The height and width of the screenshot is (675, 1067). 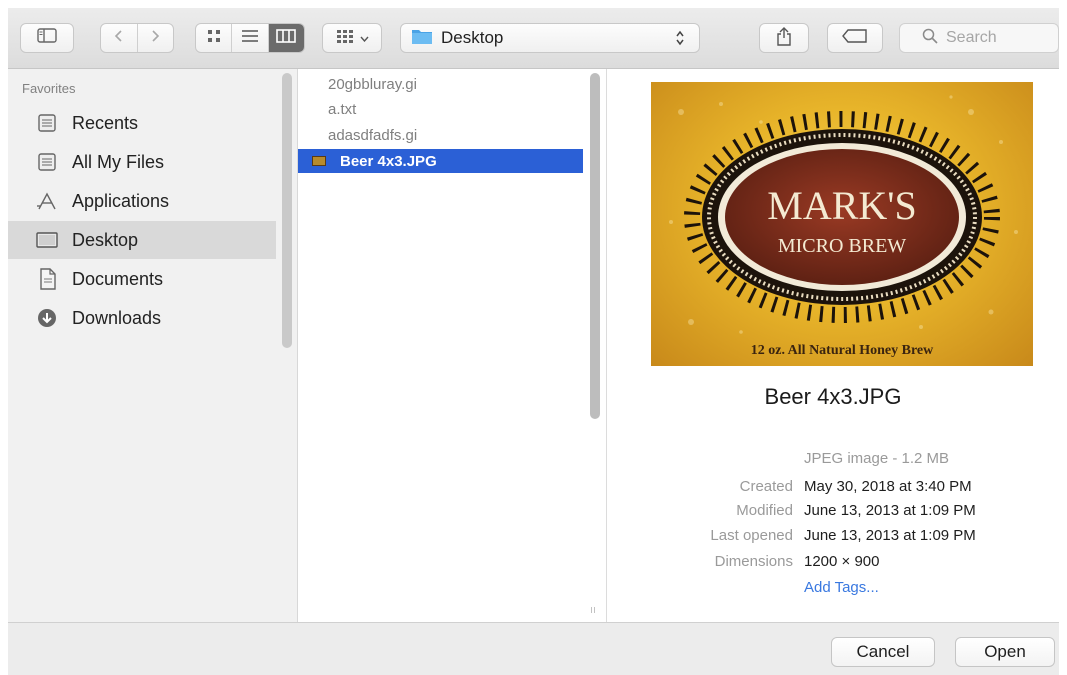 What do you see at coordinates (47, 162) in the screenshot?
I see `all-files-icon` at bounding box center [47, 162].